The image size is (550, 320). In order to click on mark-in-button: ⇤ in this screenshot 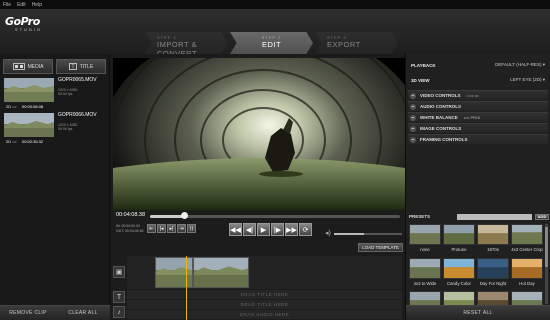, I will do `click(151, 228)`.